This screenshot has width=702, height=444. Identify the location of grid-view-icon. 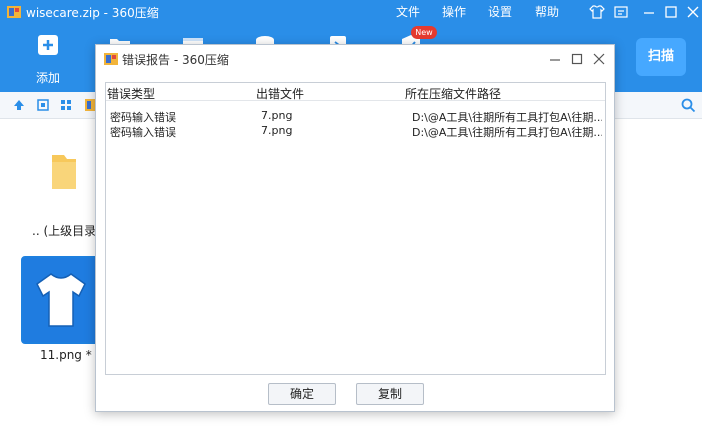
(66, 105).